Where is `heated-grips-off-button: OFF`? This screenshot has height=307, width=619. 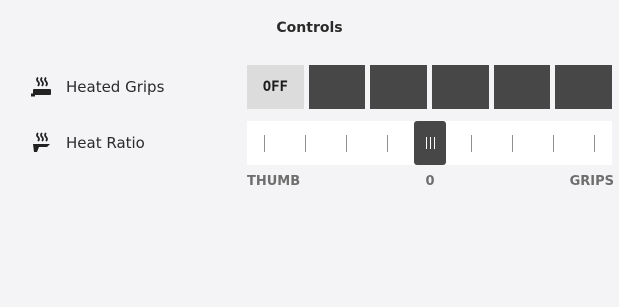
heated-grips-off-button: OFF is located at coordinates (275, 87).